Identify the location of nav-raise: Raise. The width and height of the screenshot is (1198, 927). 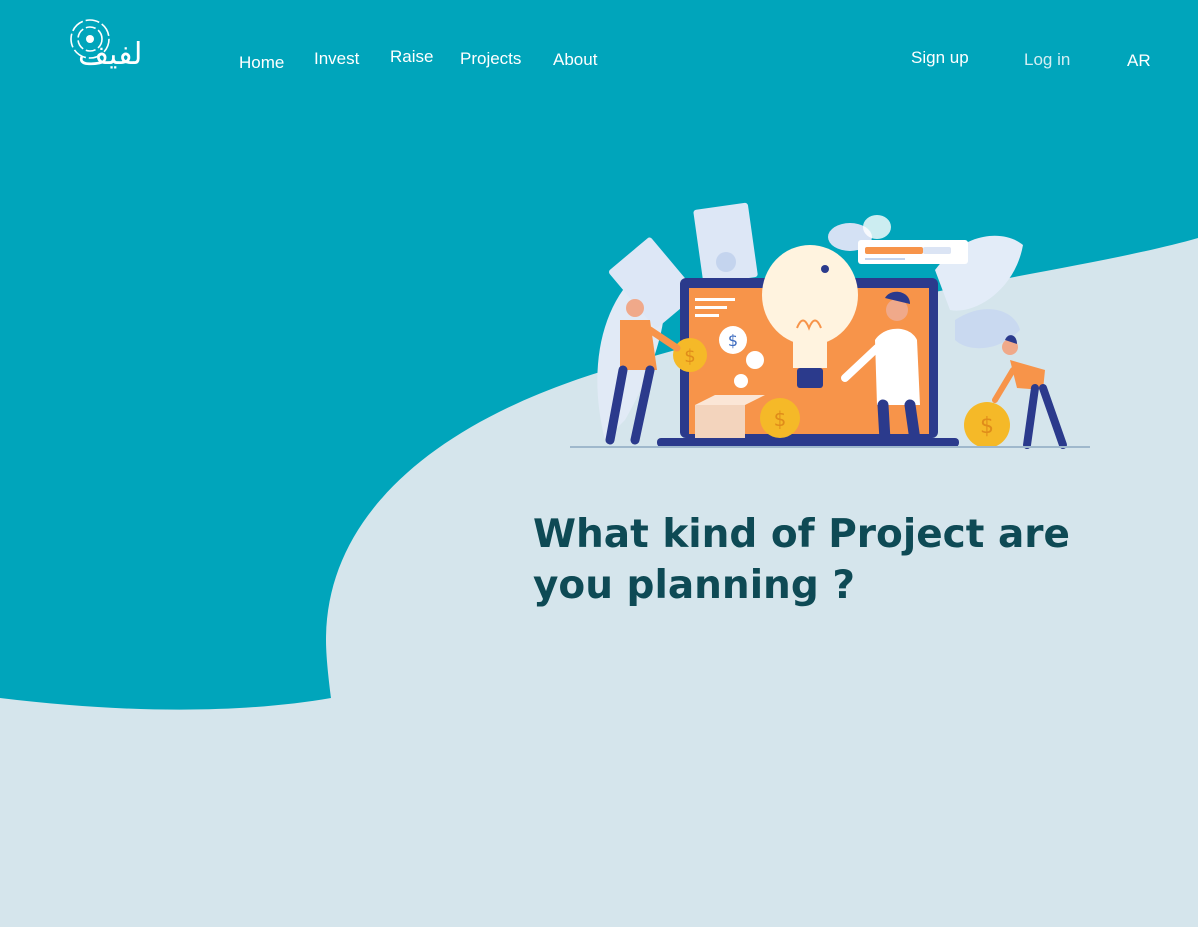
(411, 57).